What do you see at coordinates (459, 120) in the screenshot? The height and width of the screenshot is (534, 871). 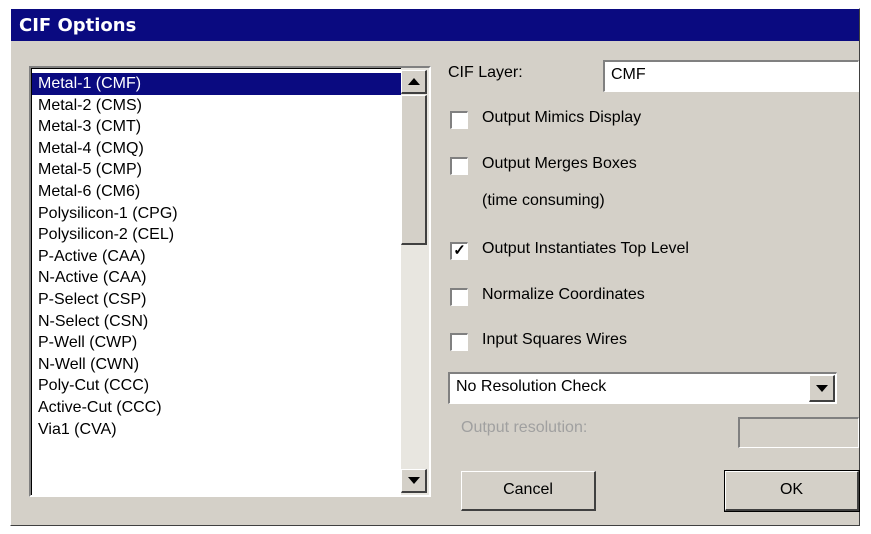 I see `output-mimics-checkbox` at bounding box center [459, 120].